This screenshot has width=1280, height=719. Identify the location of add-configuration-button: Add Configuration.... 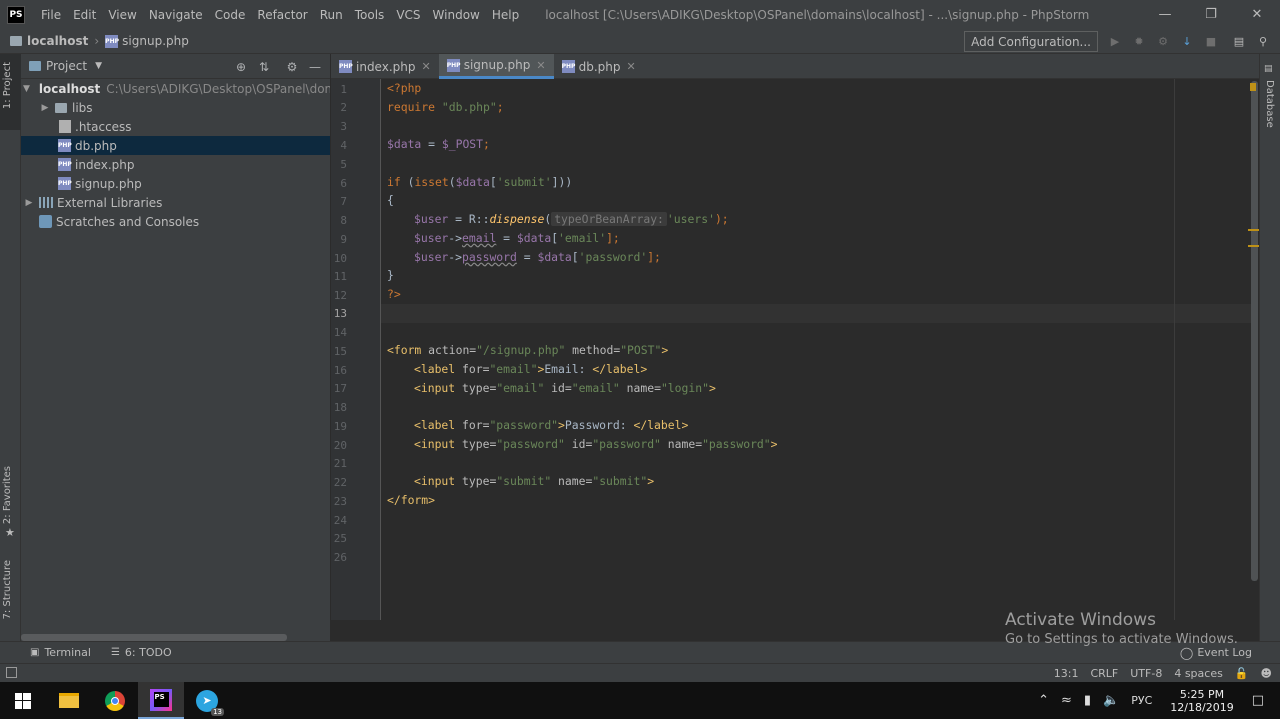
(1031, 41).